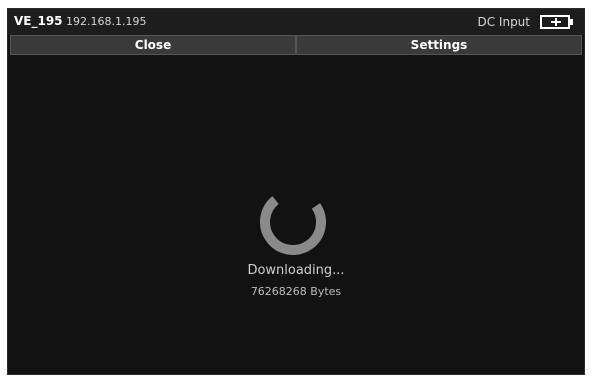 The image size is (593, 381). What do you see at coordinates (38, 21) in the screenshot?
I see `device-name: VE_195` at bounding box center [38, 21].